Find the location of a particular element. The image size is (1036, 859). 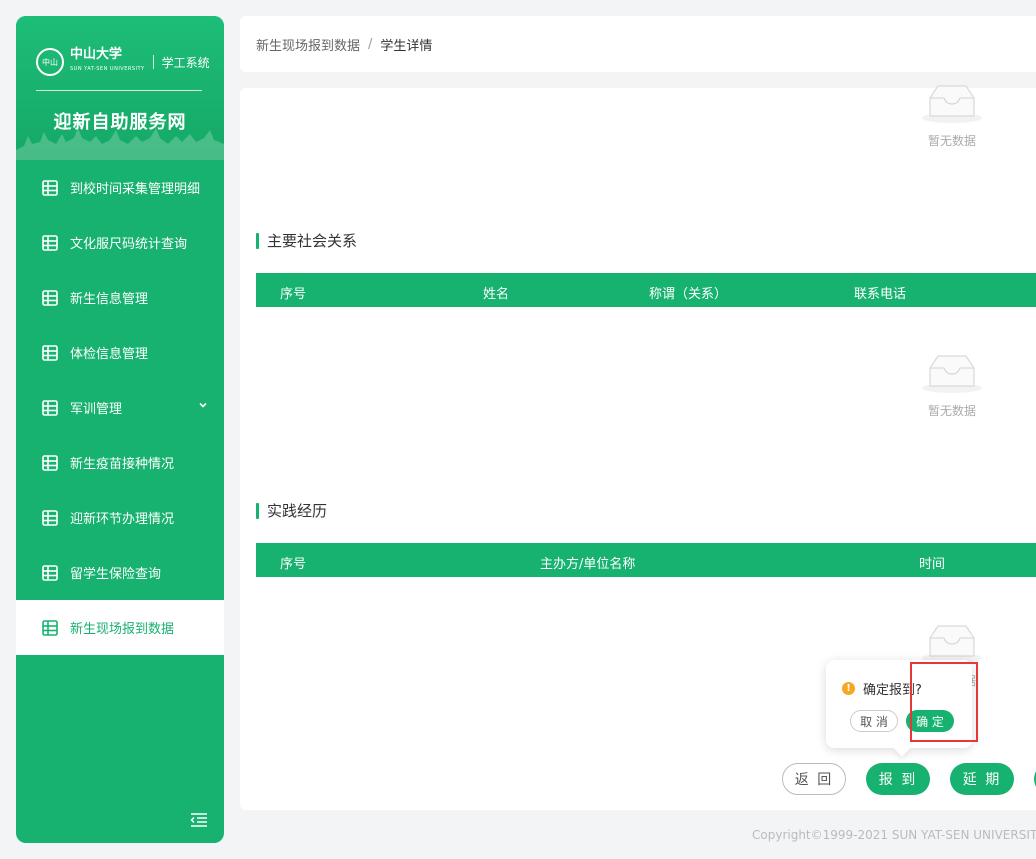

sidebar-item-health-check: 体检信息管理 is located at coordinates (120, 352).